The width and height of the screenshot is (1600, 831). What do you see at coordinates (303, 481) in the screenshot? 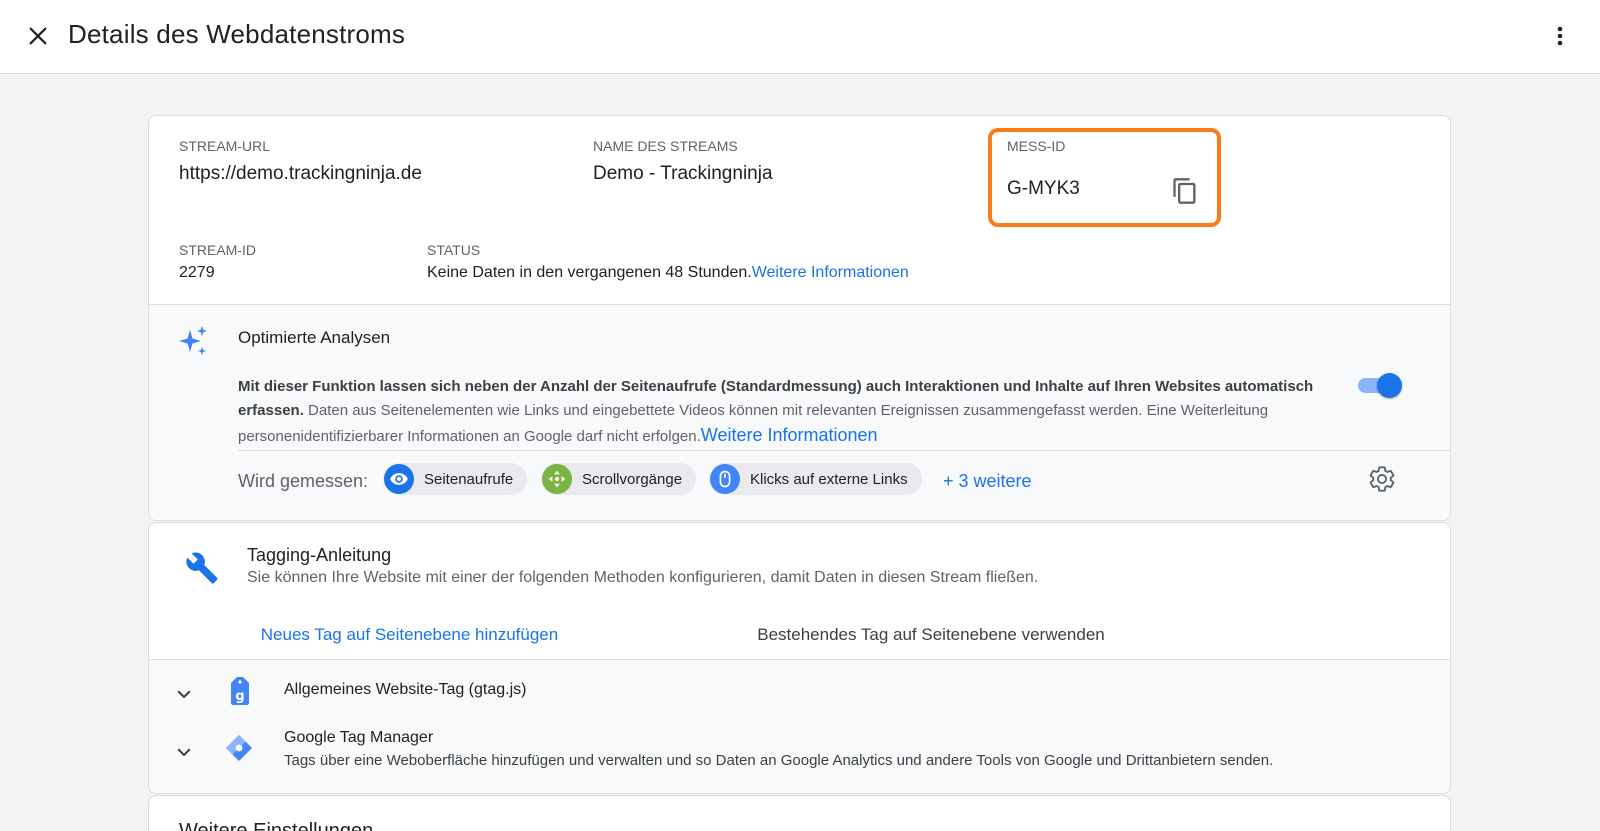
I see `measured-label: Wird gemessen:` at bounding box center [303, 481].